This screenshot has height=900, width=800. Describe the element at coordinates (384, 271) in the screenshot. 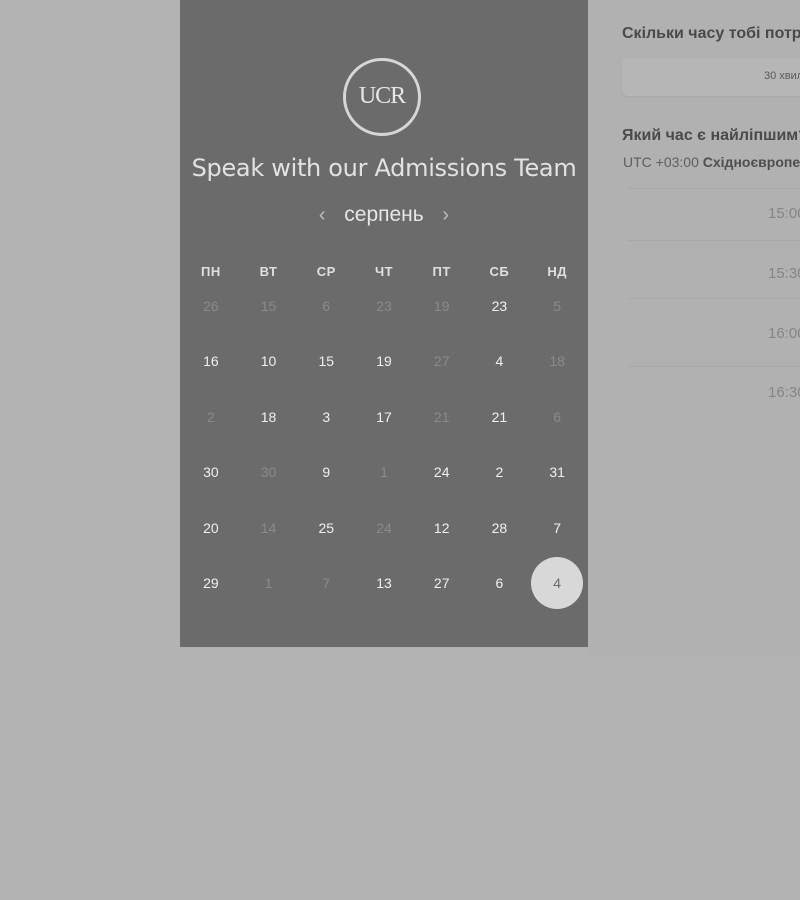

I see `weekday-label: ЧТ` at that location.